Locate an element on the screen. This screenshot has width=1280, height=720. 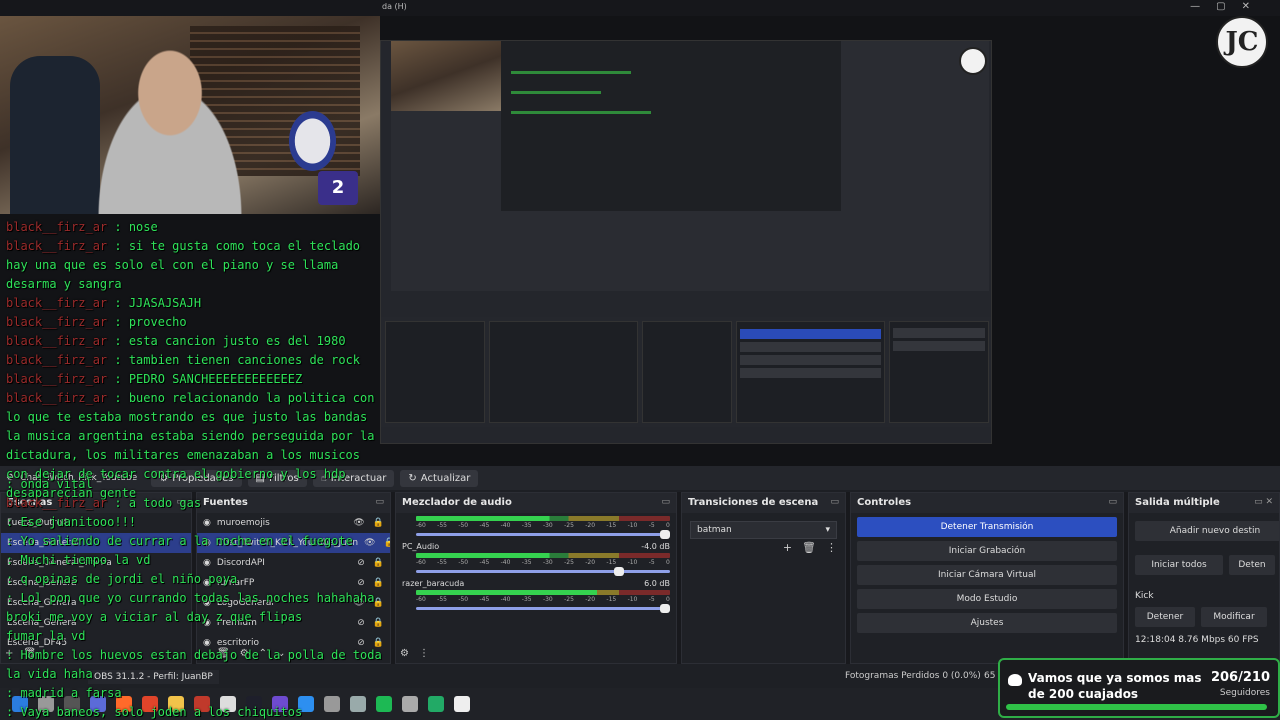
chat-text: : Ese juanitooo!!! is located at coordinates (71, 522).